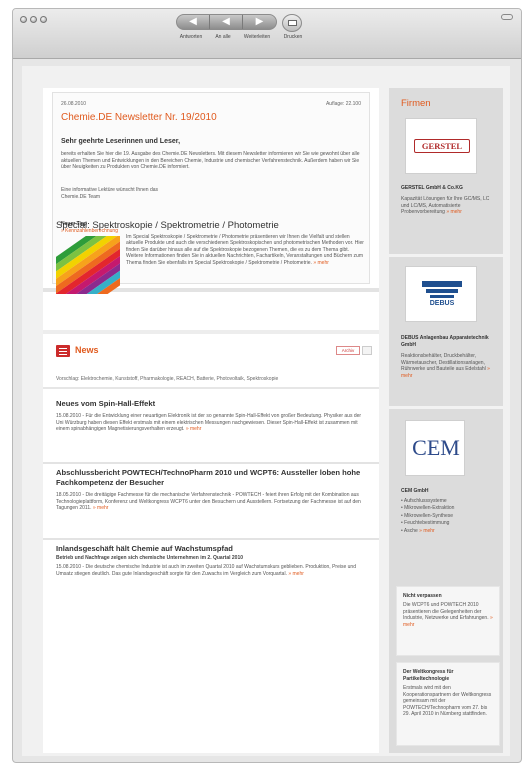  Describe the element at coordinates (451, 341) in the screenshot. I see `company-name: DEBUS Anlagenbau Apparatetechnik GmbH` at that location.